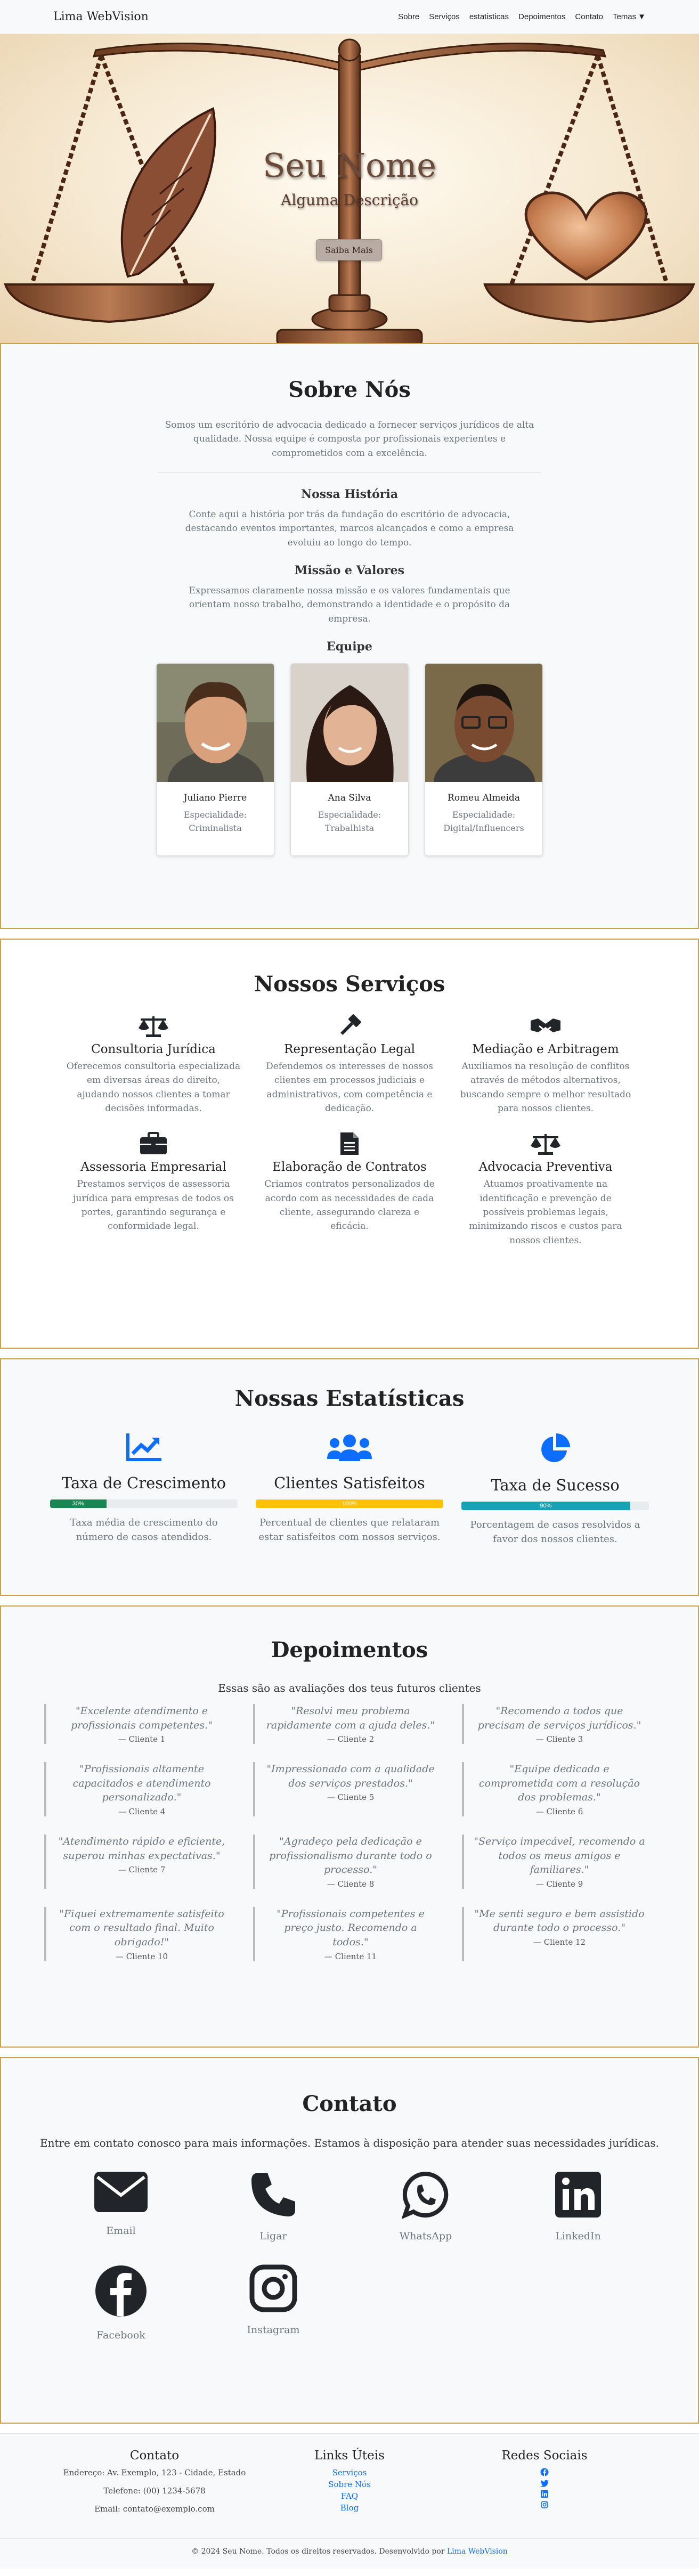 This screenshot has width=699, height=2576. I want to click on briefcase-icon, so click(153, 1143).